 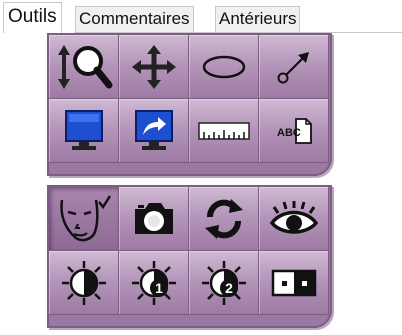 I want to click on contrast-1-icon: 1, so click(x=154, y=283).